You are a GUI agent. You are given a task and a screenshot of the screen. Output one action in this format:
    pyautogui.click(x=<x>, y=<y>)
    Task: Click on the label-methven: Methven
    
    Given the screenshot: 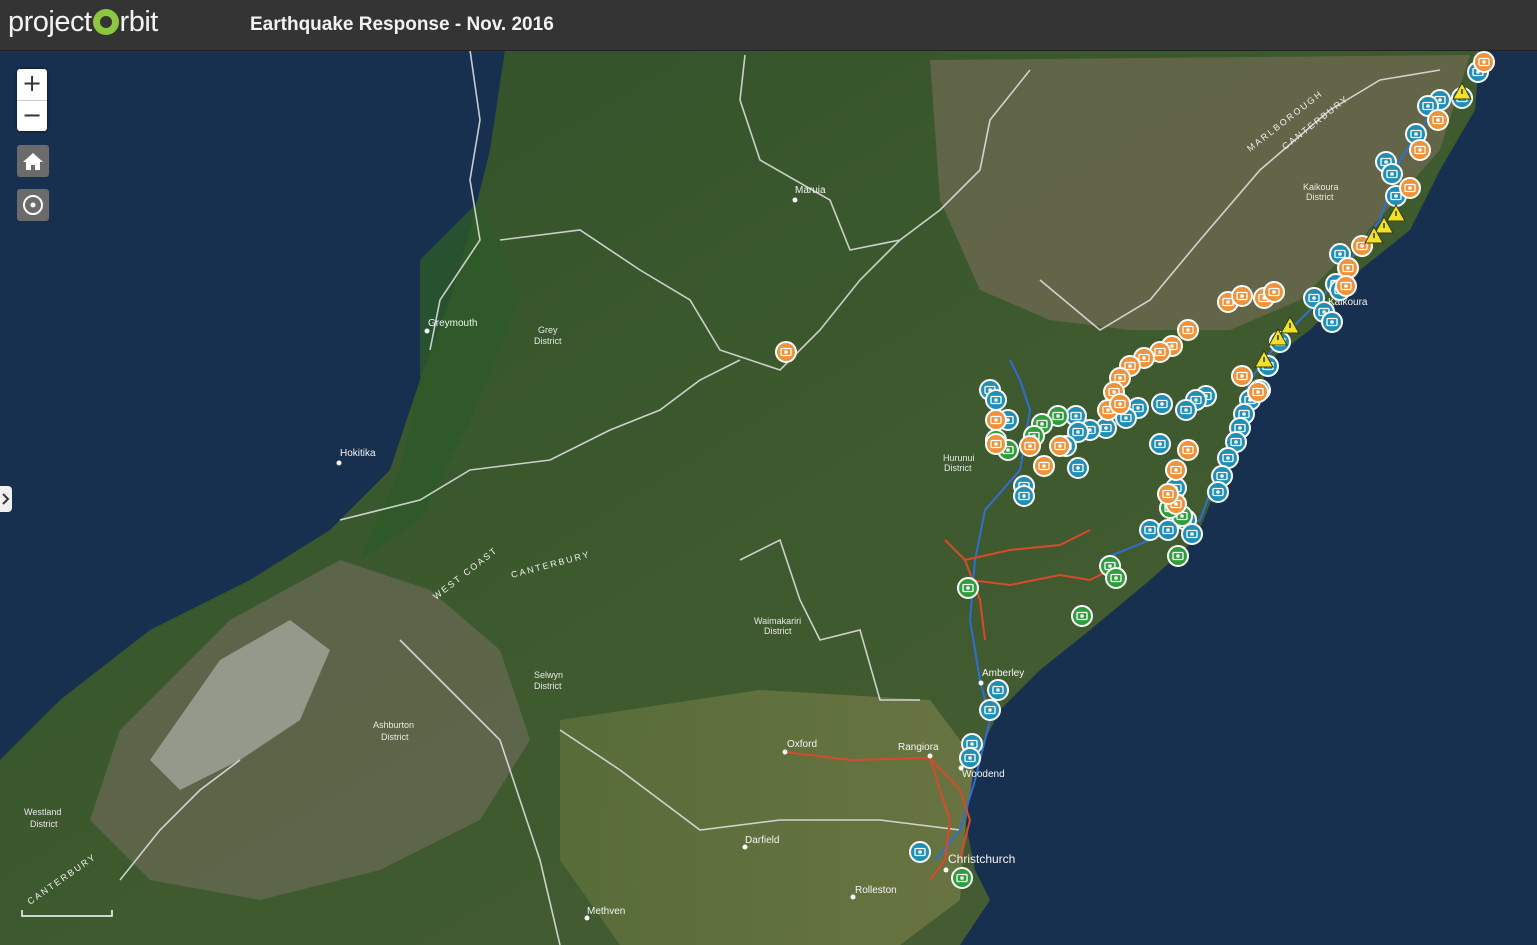 What is the action you would take?
    pyautogui.click(x=606, y=911)
    